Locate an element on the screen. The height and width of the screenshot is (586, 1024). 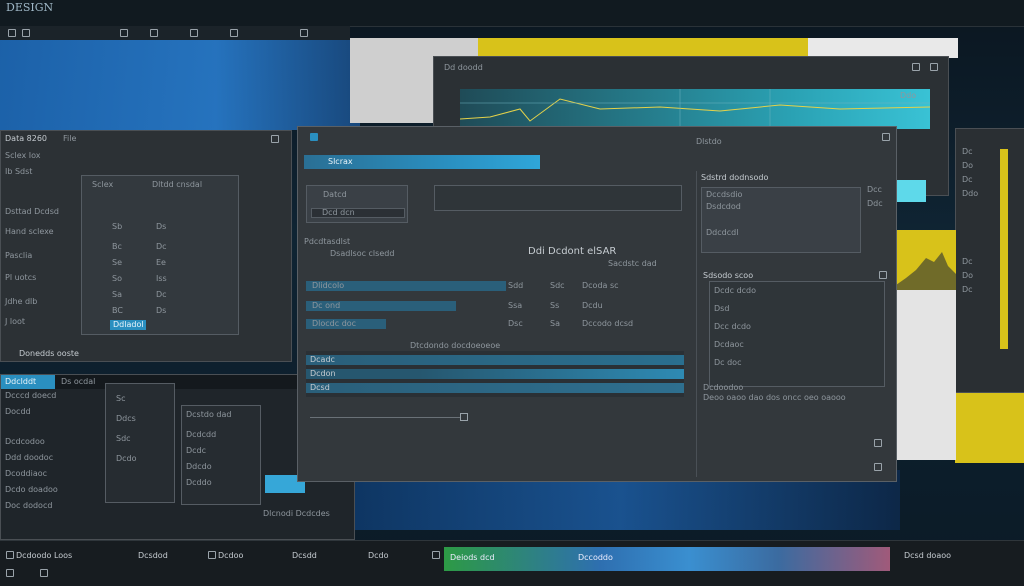
scroll-up-icon is located at coordinates (878, 443).